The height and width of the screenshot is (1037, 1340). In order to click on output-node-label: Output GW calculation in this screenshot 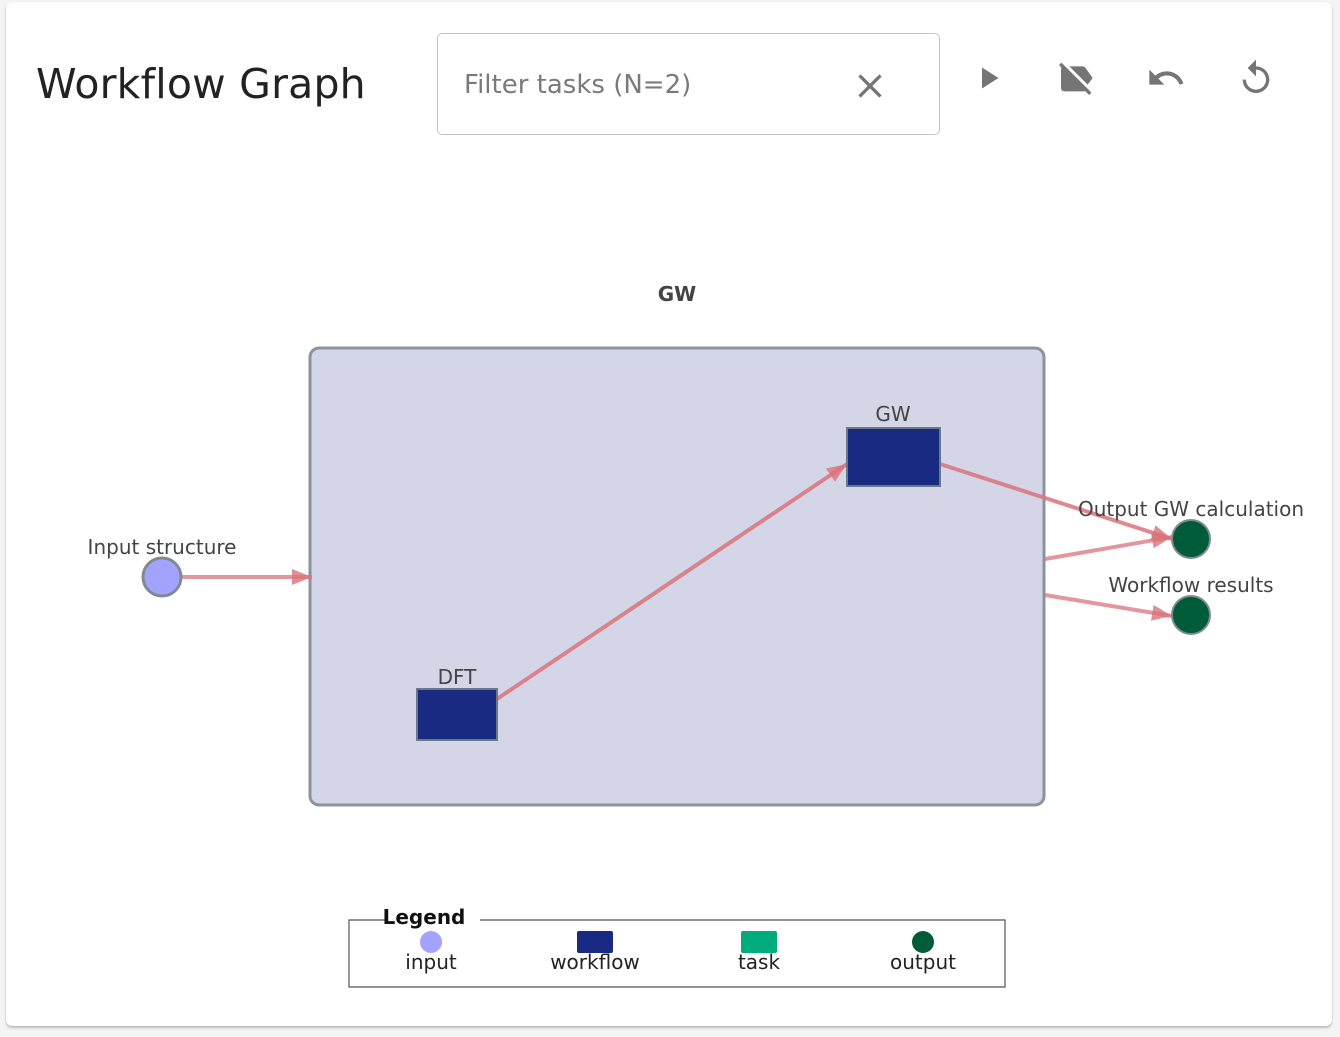, I will do `click(1191, 509)`.